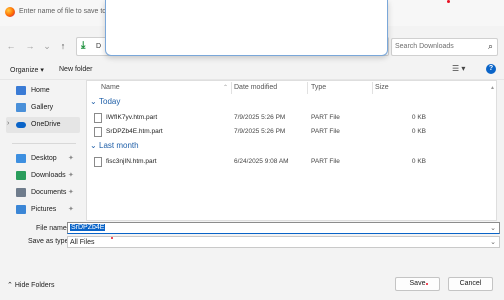 This screenshot has width=504, height=300. I want to click on downloads-icon, so click(21, 175).